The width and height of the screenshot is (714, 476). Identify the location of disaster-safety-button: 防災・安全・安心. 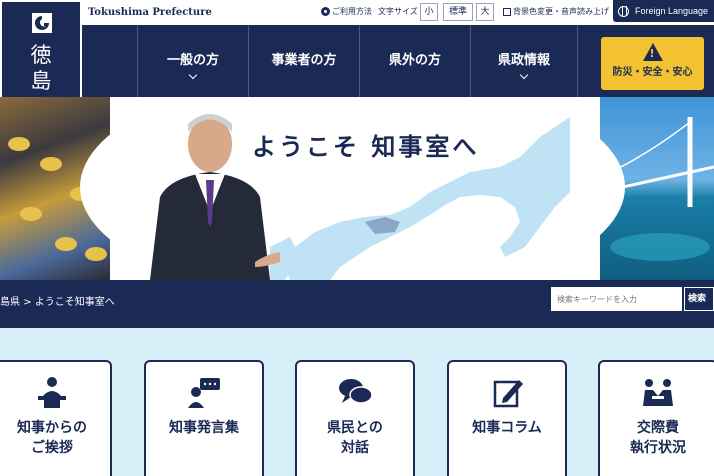
(652, 63).